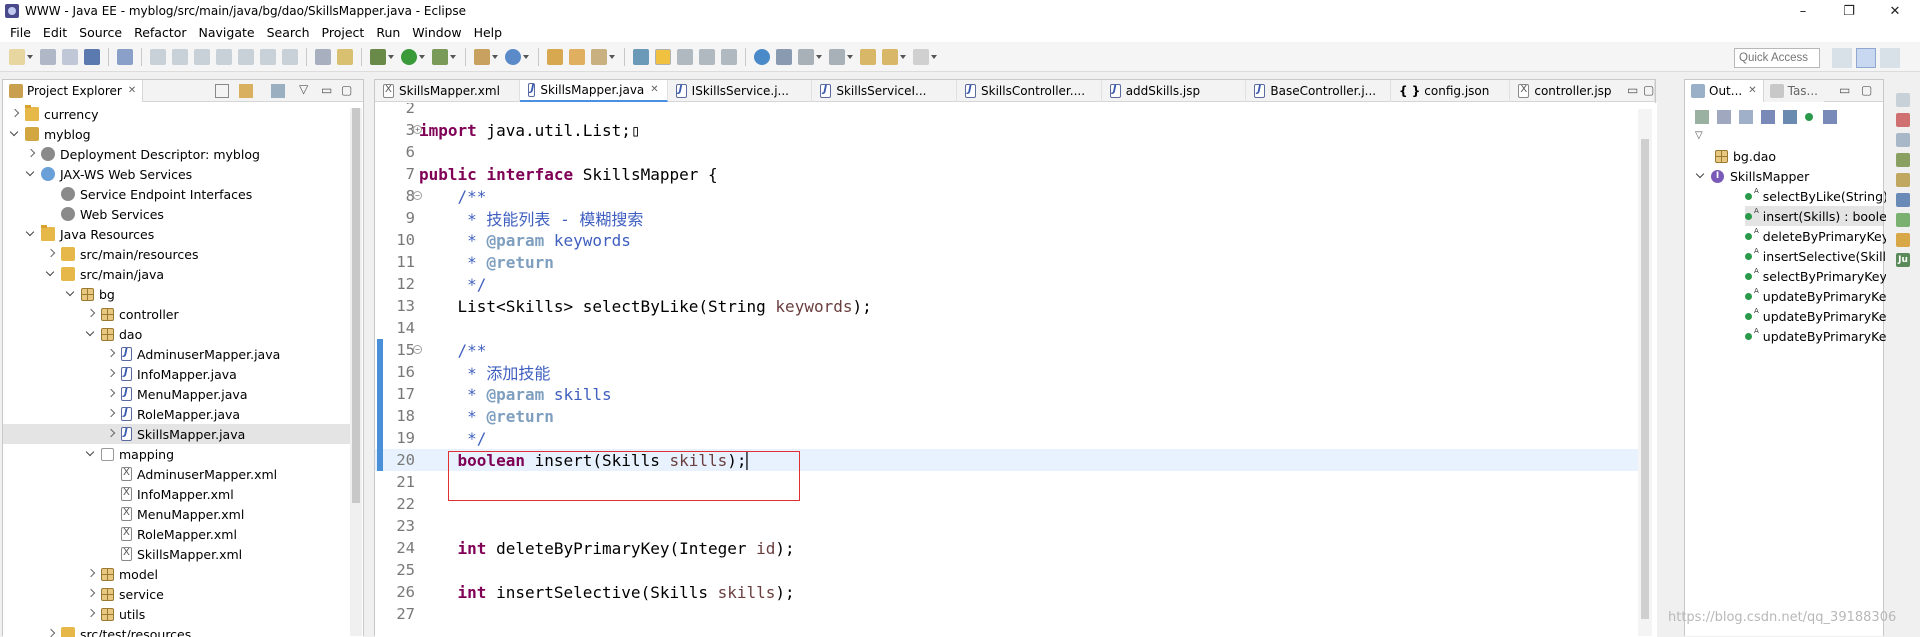 The image size is (1920, 637). Describe the element at coordinates (100, 32) in the screenshot. I see `menu-source: Source` at that location.